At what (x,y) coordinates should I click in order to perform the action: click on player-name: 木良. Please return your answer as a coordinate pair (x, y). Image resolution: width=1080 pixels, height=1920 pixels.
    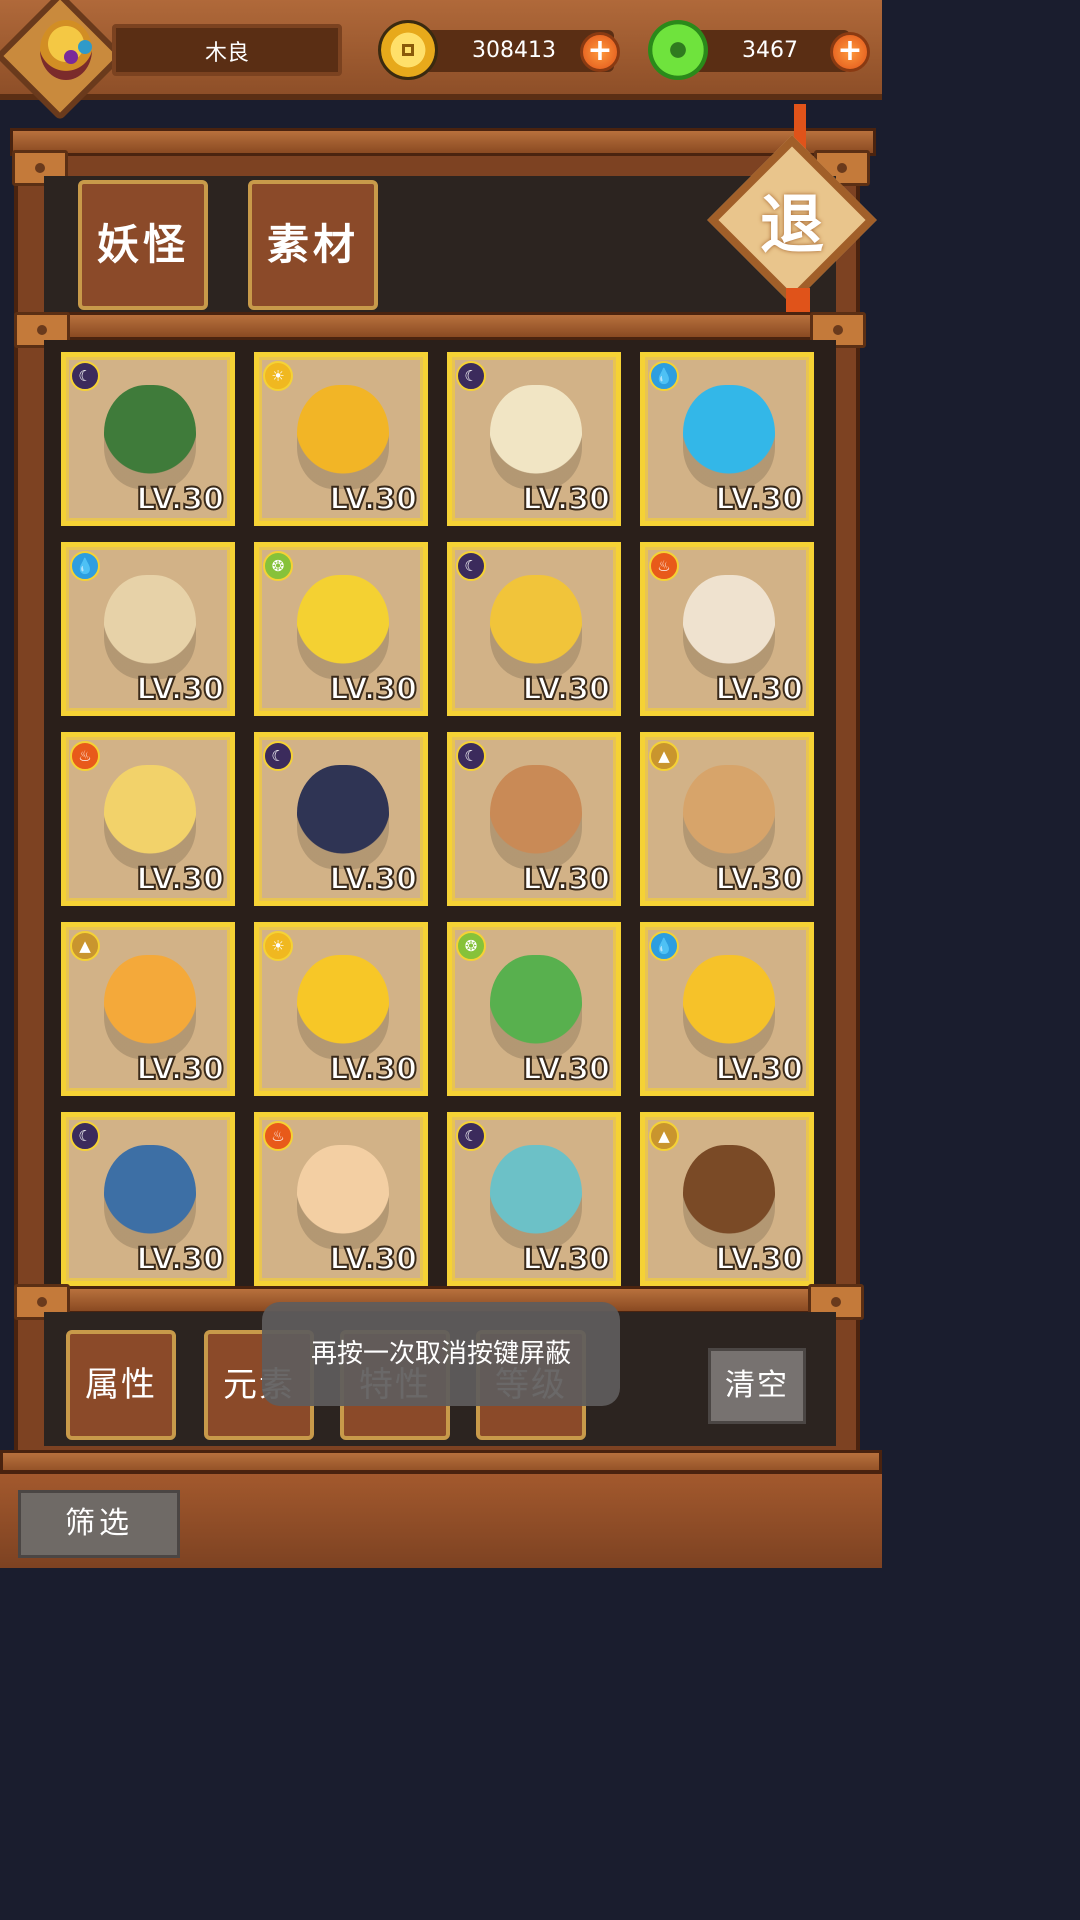
    Looking at the image, I should click on (227, 50).